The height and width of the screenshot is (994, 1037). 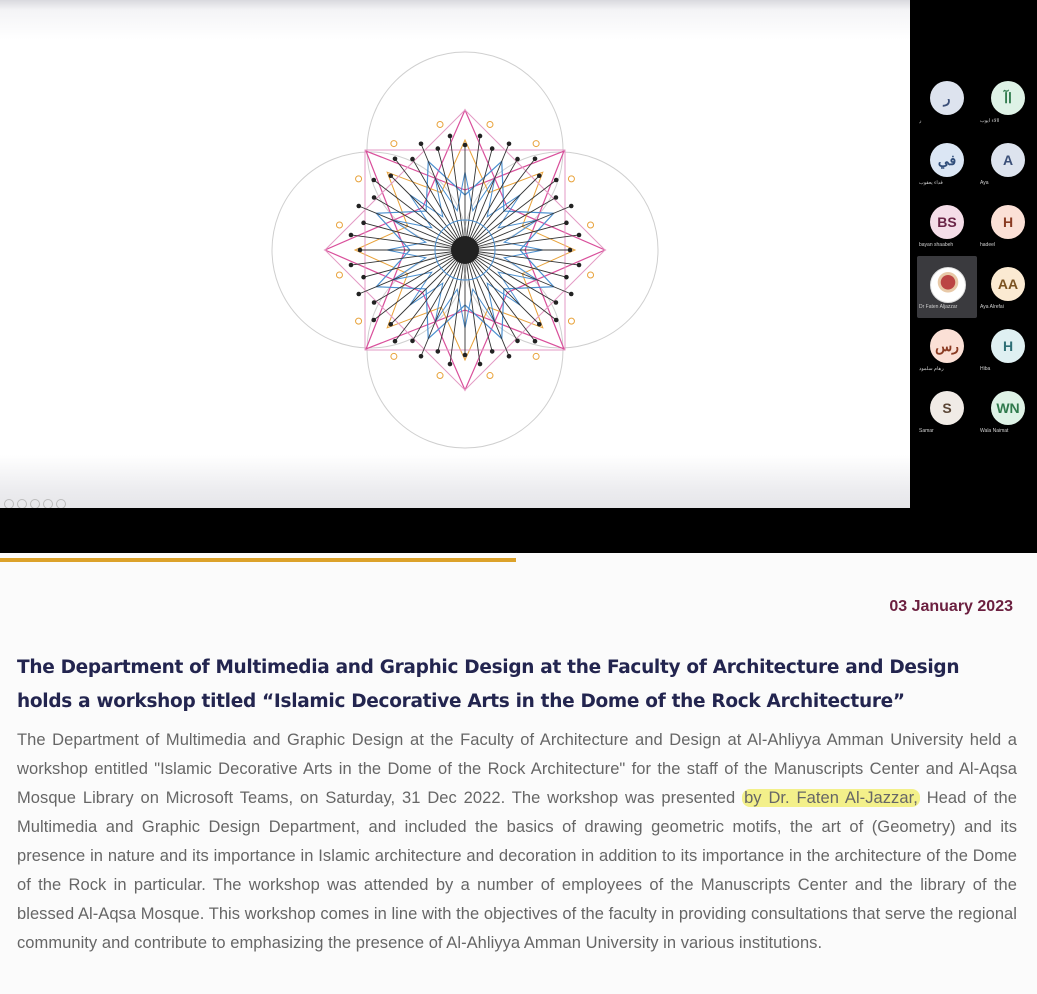 I want to click on participant-avatar: BS, so click(x=947, y=222).